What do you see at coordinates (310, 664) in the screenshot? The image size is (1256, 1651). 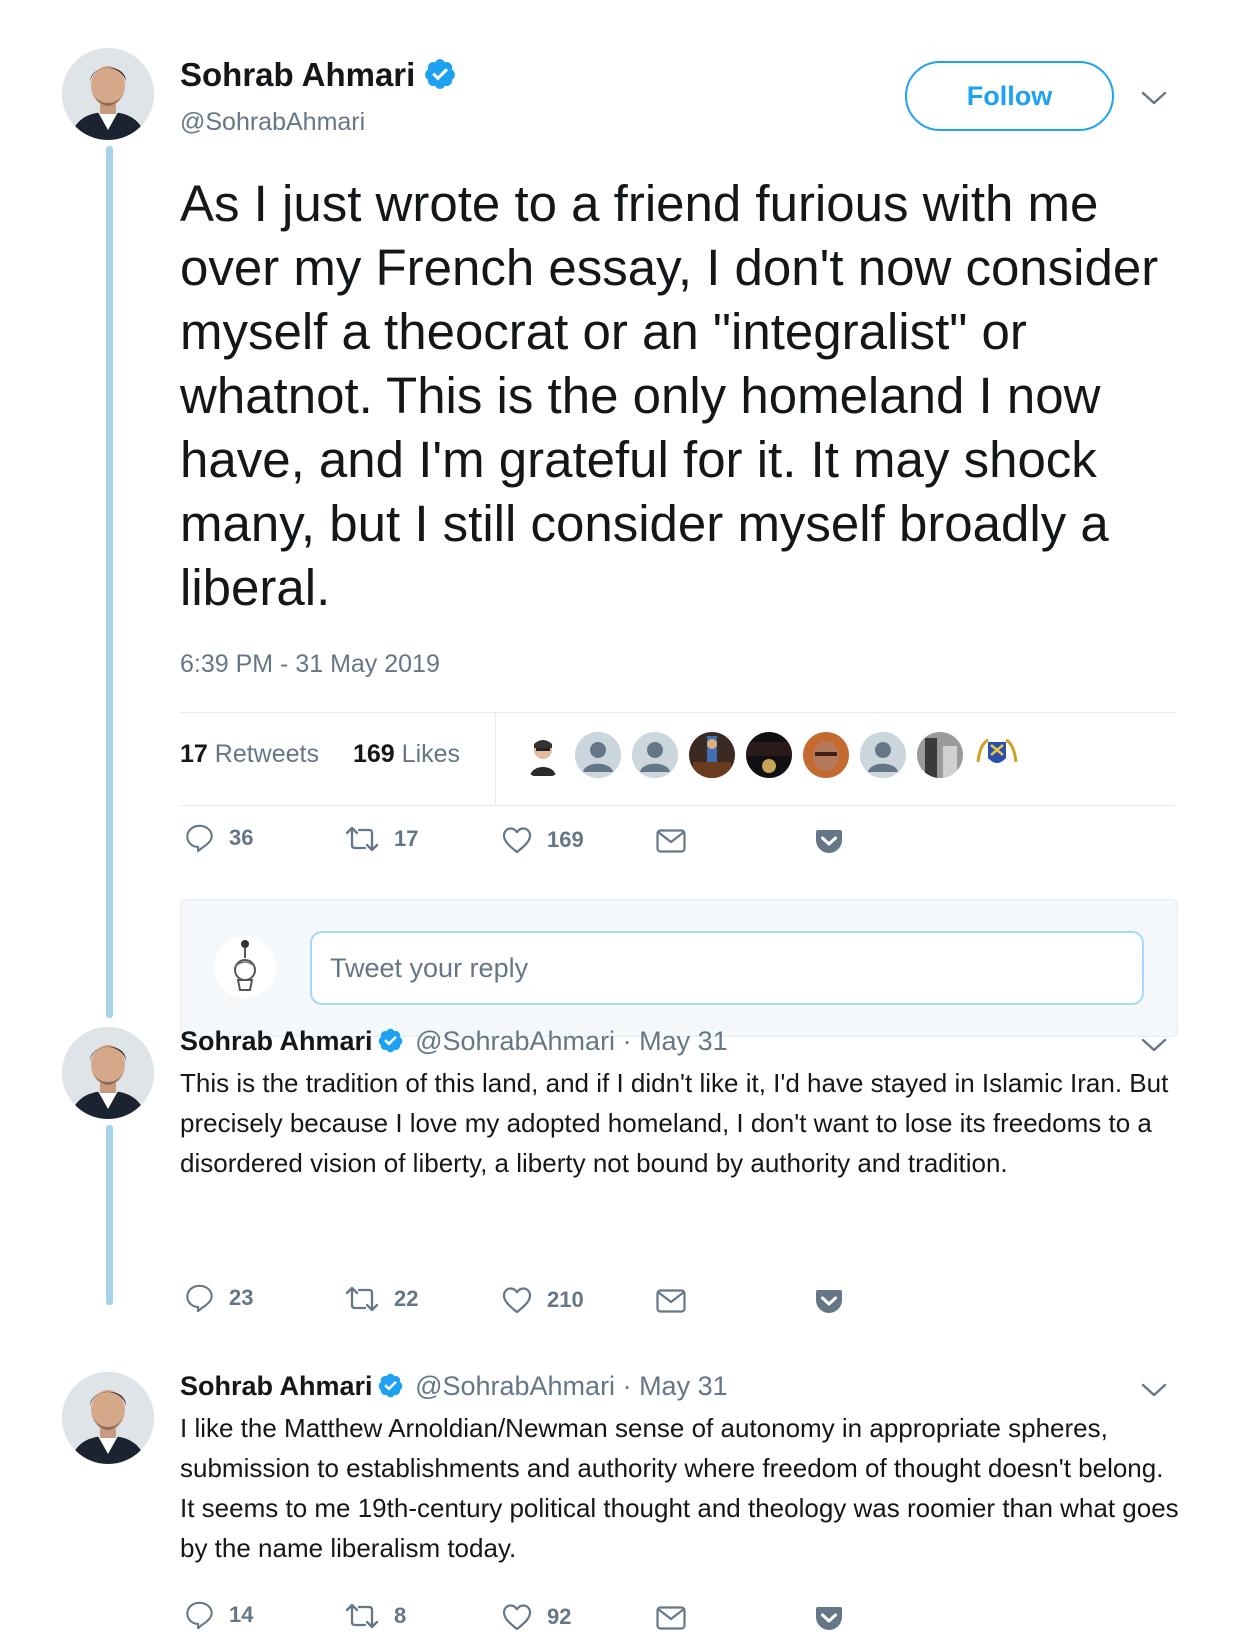 I see `tweet-timestamp: 6:39 PM - 31 May 2019` at bounding box center [310, 664].